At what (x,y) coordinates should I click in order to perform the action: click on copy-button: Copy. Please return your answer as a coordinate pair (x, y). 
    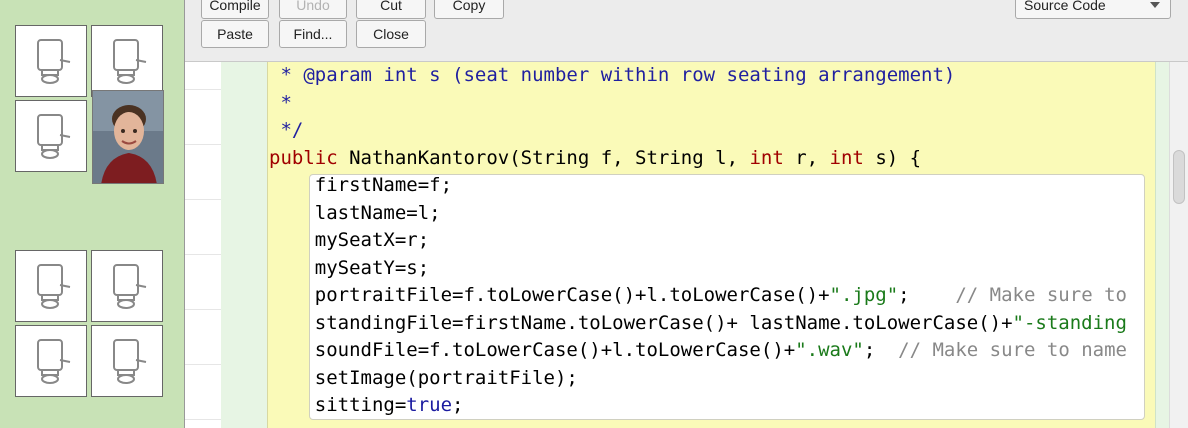
    Looking at the image, I should click on (469, 9).